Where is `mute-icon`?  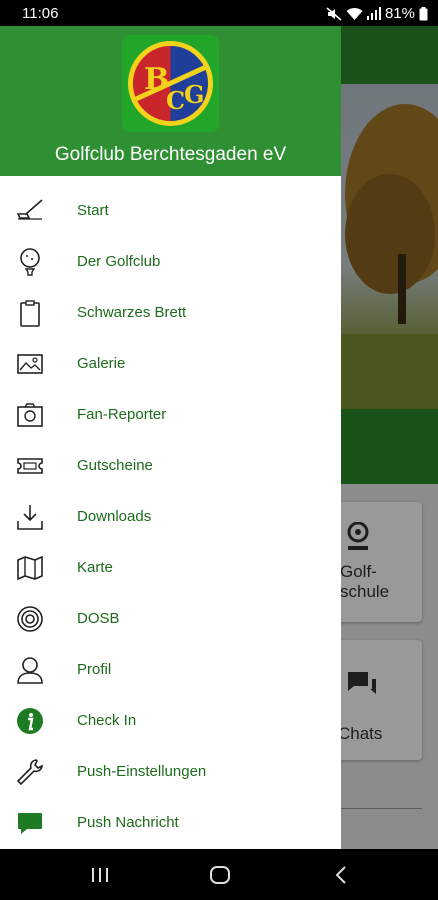
mute-icon is located at coordinates (334, 13).